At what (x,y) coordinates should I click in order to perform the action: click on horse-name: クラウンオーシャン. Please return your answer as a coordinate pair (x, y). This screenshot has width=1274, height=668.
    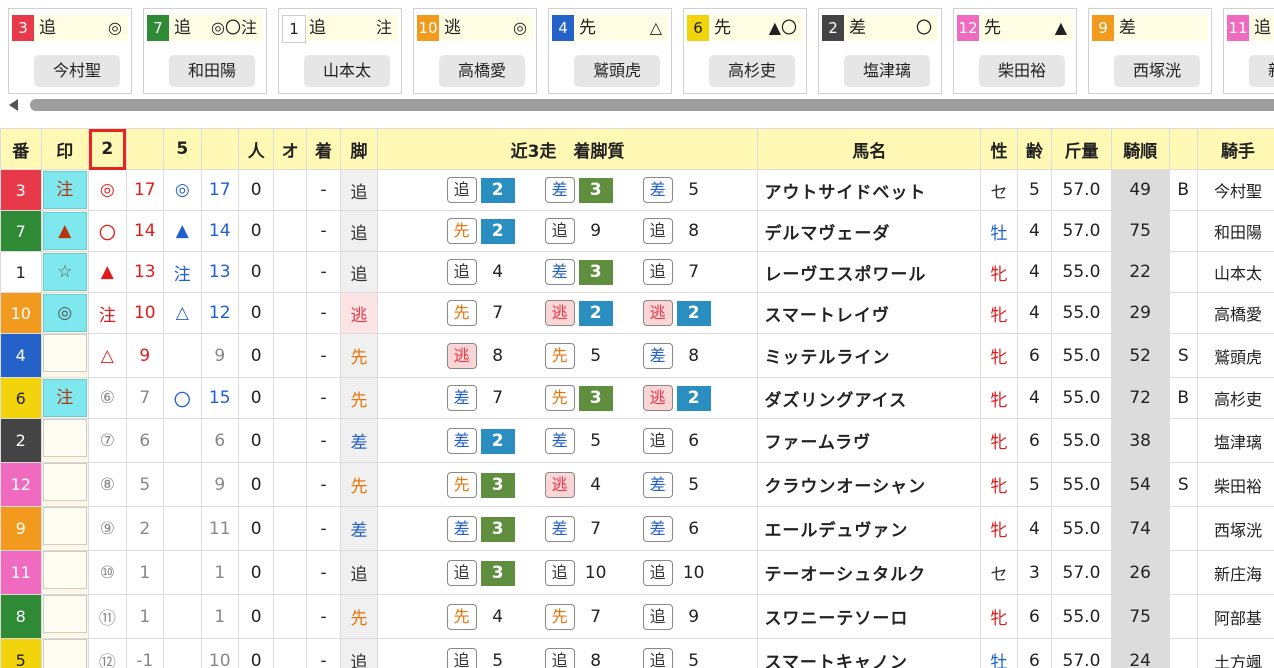
    Looking at the image, I should click on (869, 484).